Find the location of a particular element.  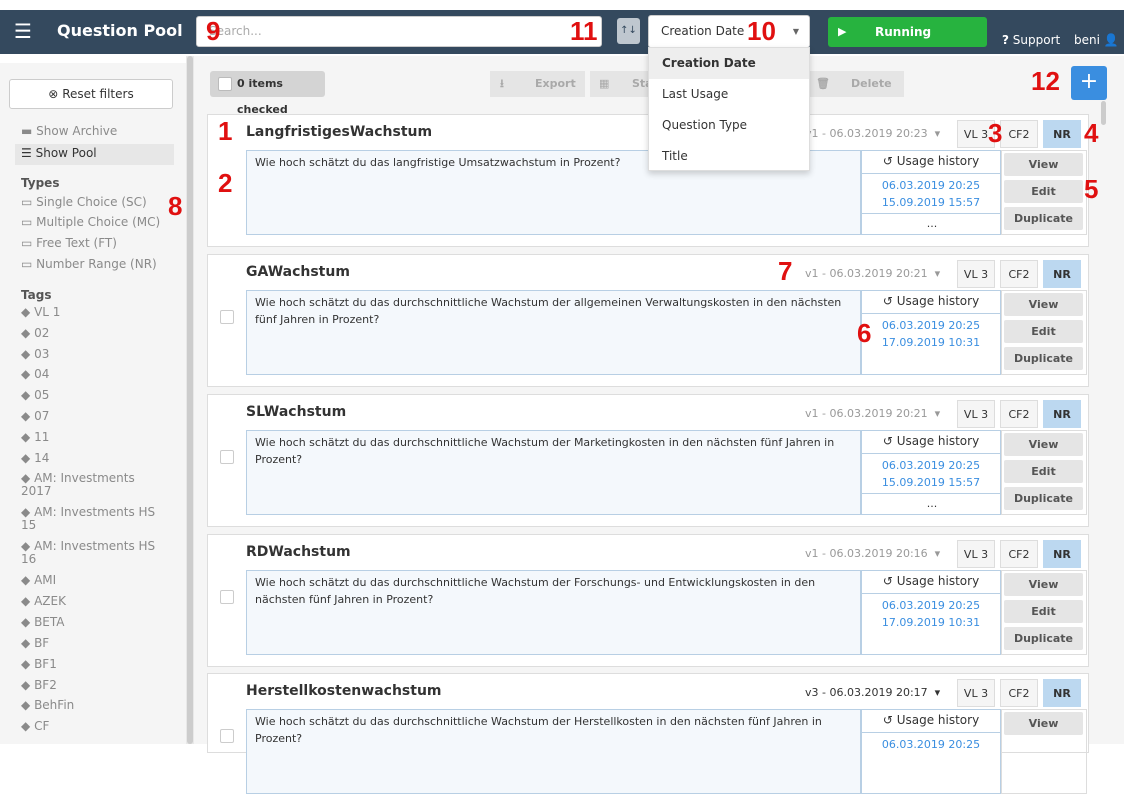

tag-filter: ◆ CF is located at coordinates (35, 726).